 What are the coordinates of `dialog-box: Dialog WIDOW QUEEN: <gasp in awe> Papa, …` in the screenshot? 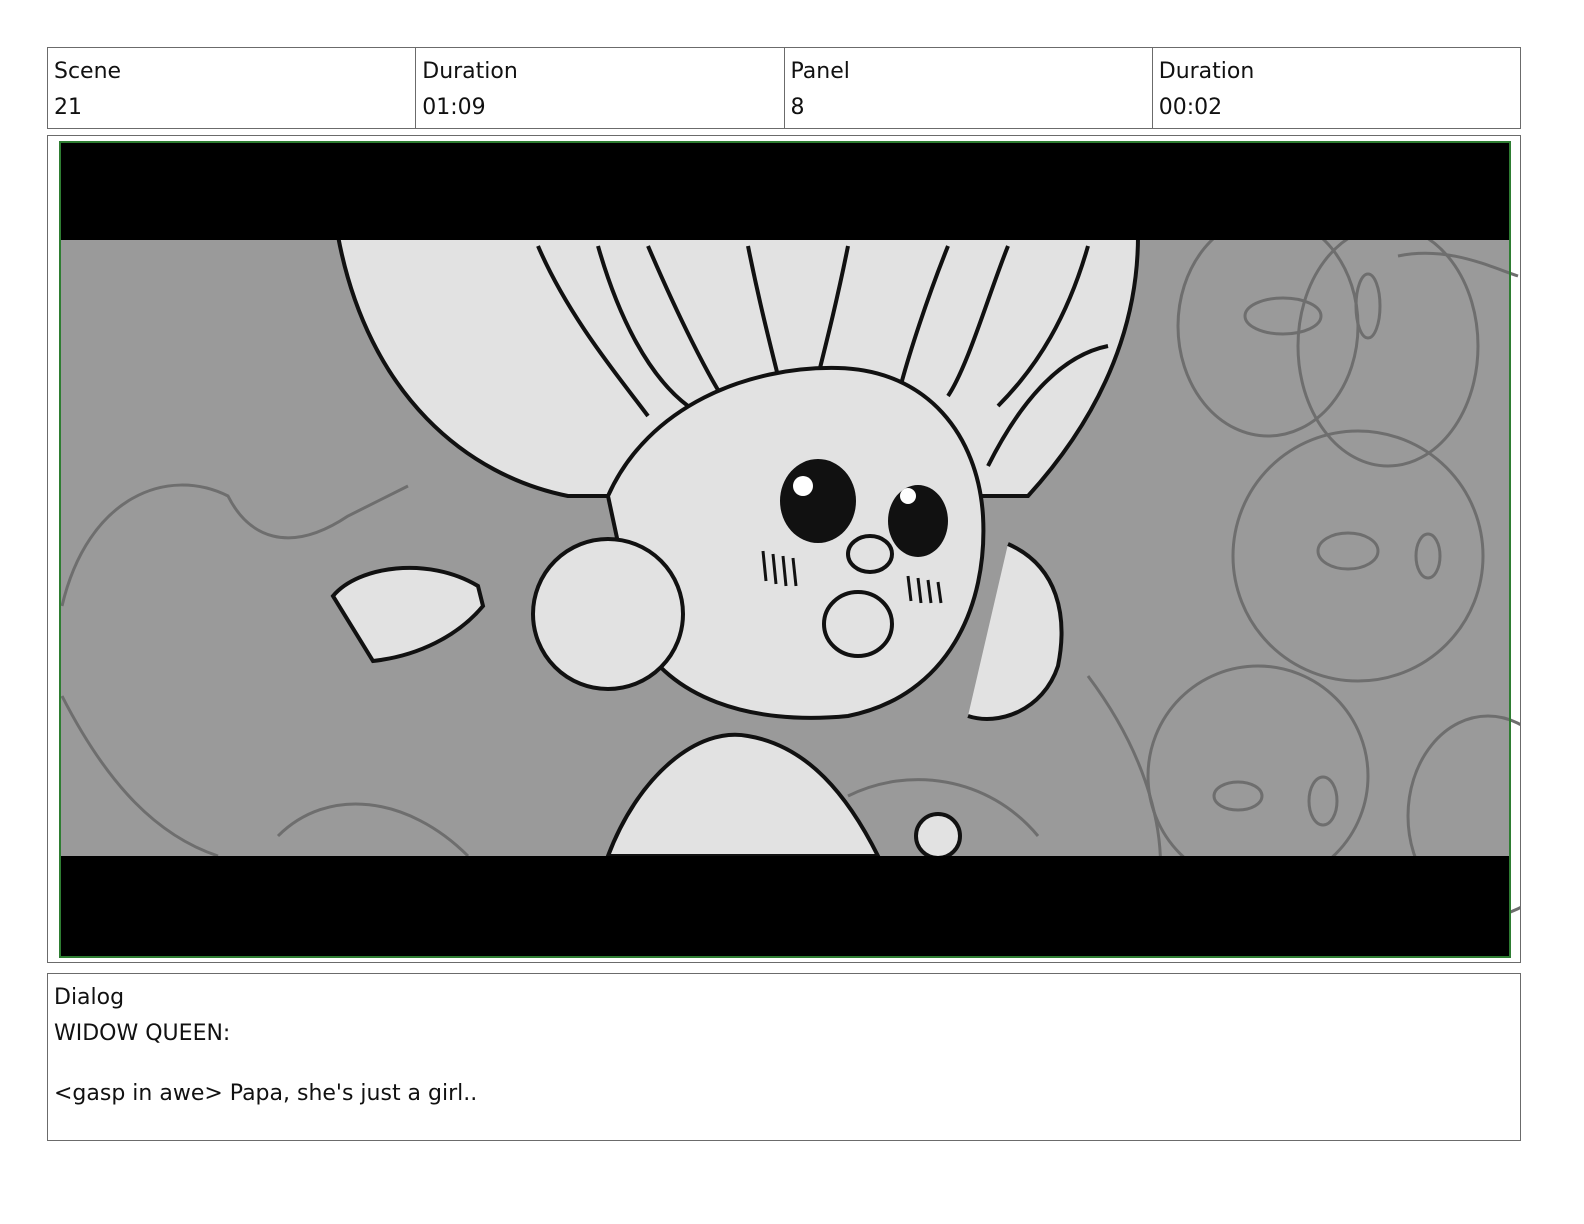 It's located at (784, 1057).